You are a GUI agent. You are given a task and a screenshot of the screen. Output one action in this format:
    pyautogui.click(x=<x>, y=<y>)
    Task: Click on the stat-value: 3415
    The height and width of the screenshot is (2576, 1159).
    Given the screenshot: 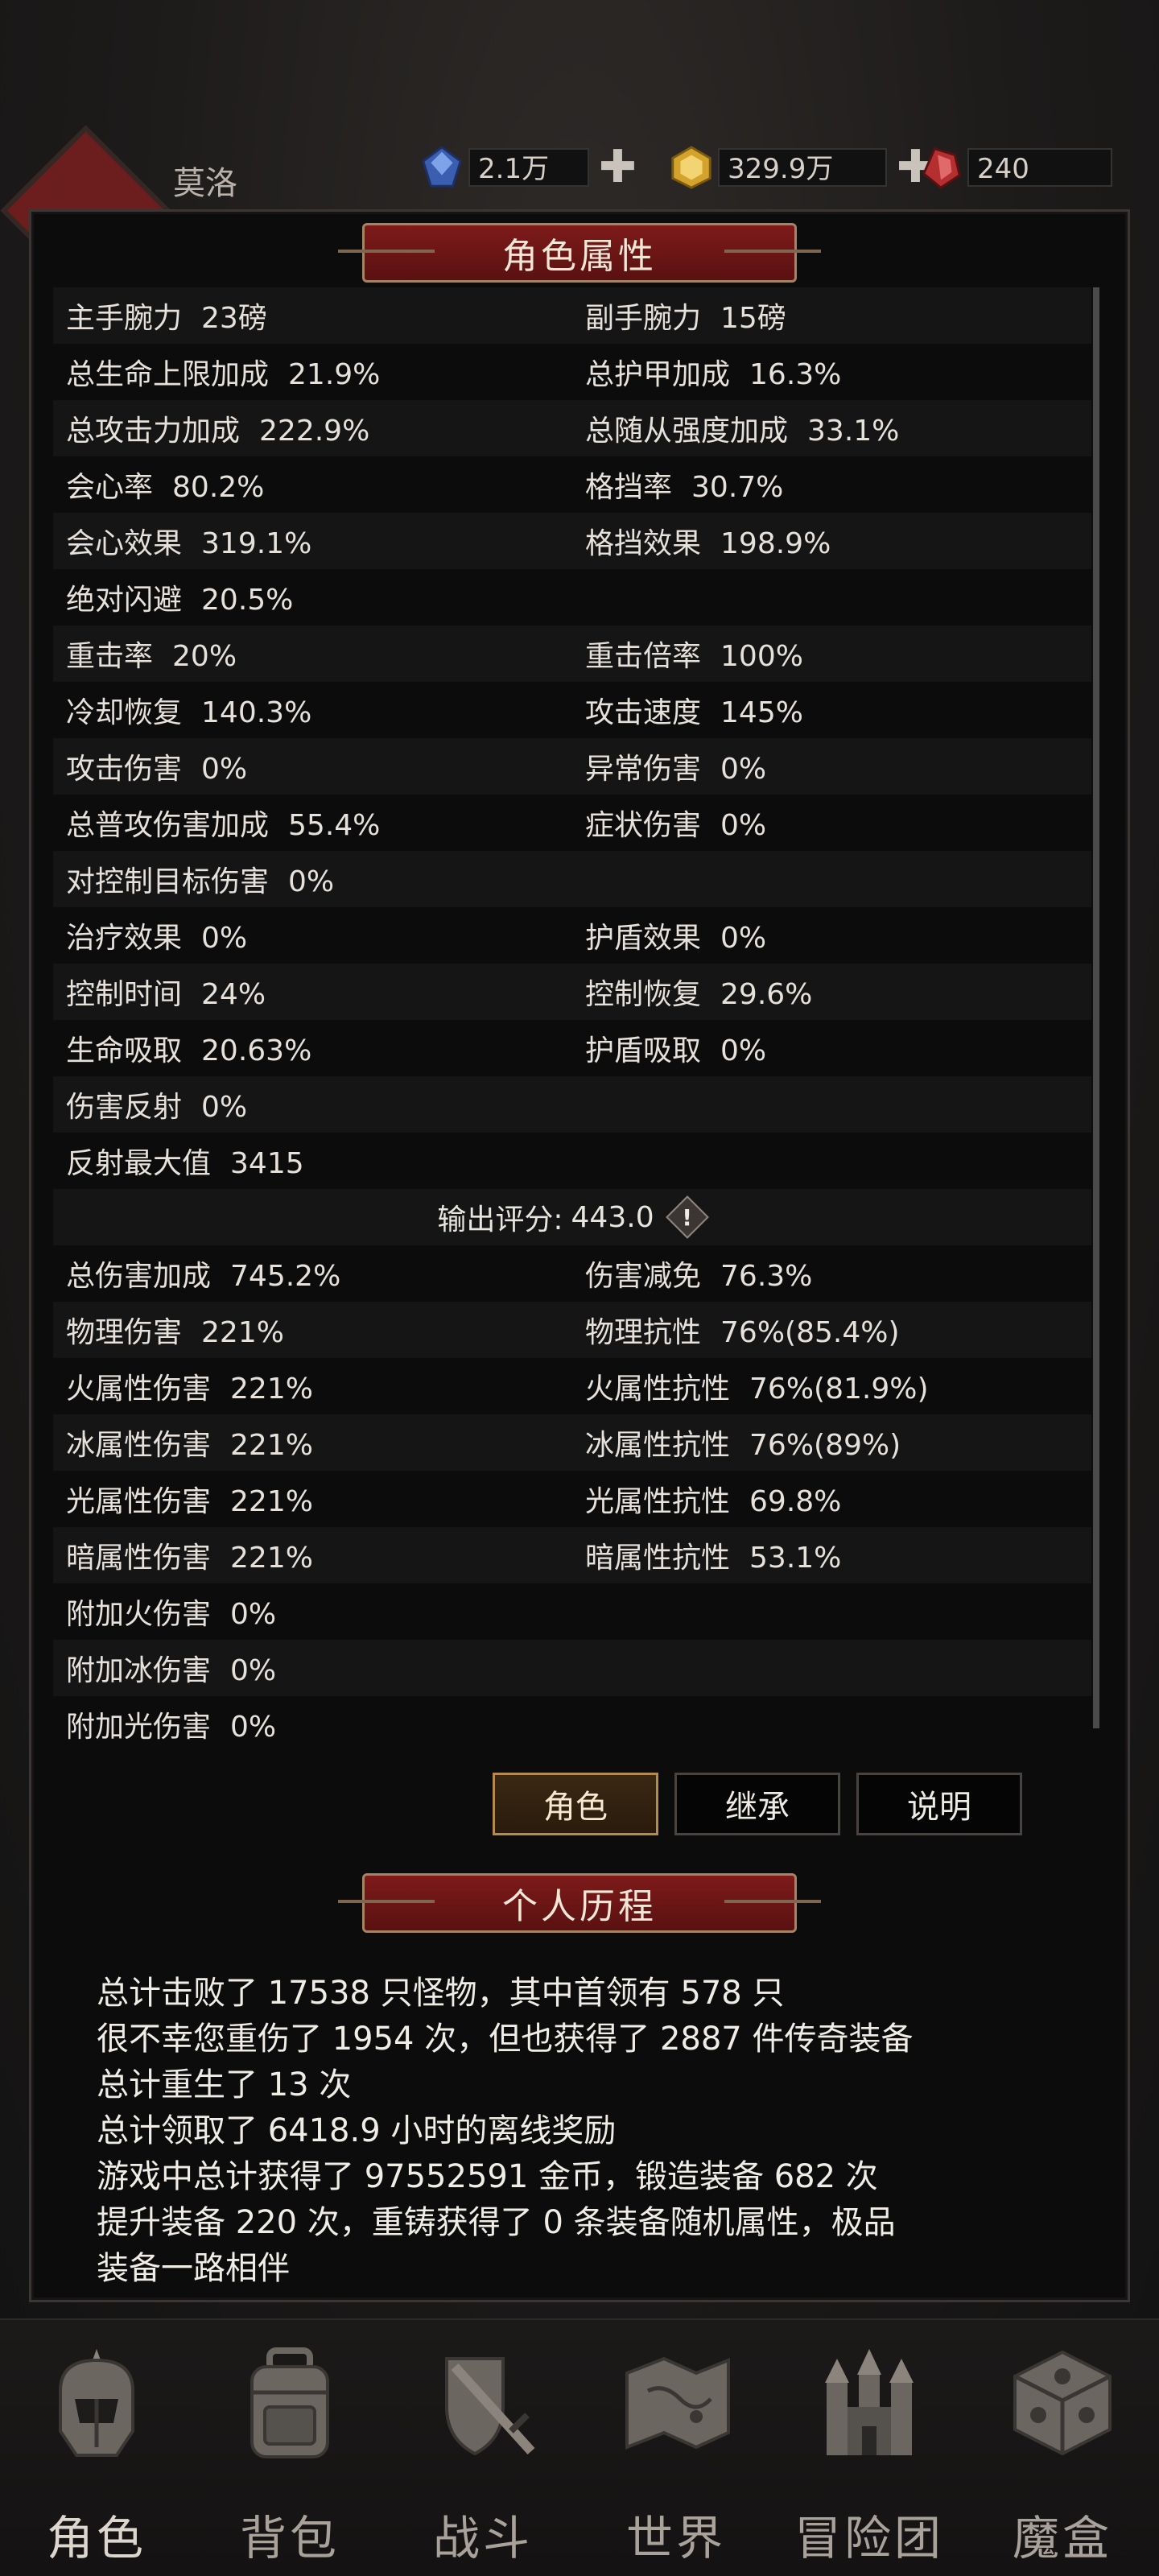 What is the action you would take?
    pyautogui.click(x=267, y=1163)
    